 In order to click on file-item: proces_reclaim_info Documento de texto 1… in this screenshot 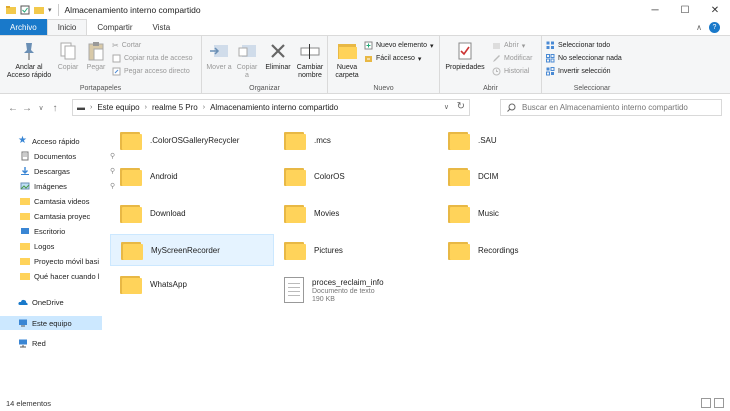, I will do `click(356, 290)`.